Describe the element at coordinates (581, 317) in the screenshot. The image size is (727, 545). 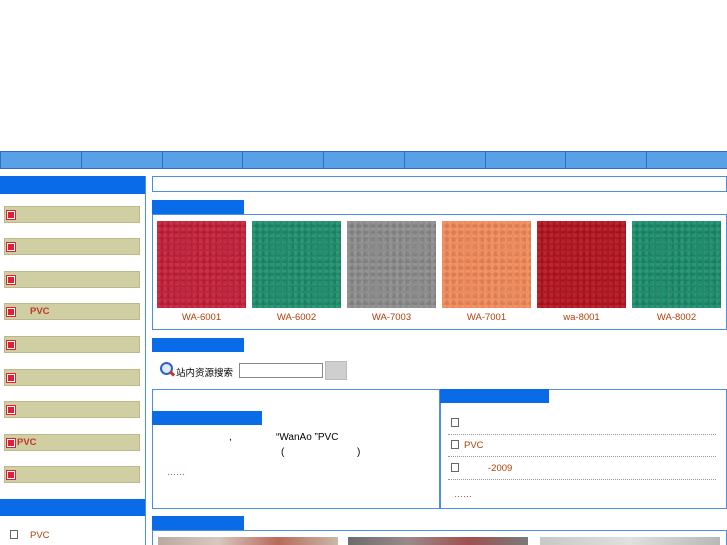
I see `product-label-5: wa-8001` at that location.